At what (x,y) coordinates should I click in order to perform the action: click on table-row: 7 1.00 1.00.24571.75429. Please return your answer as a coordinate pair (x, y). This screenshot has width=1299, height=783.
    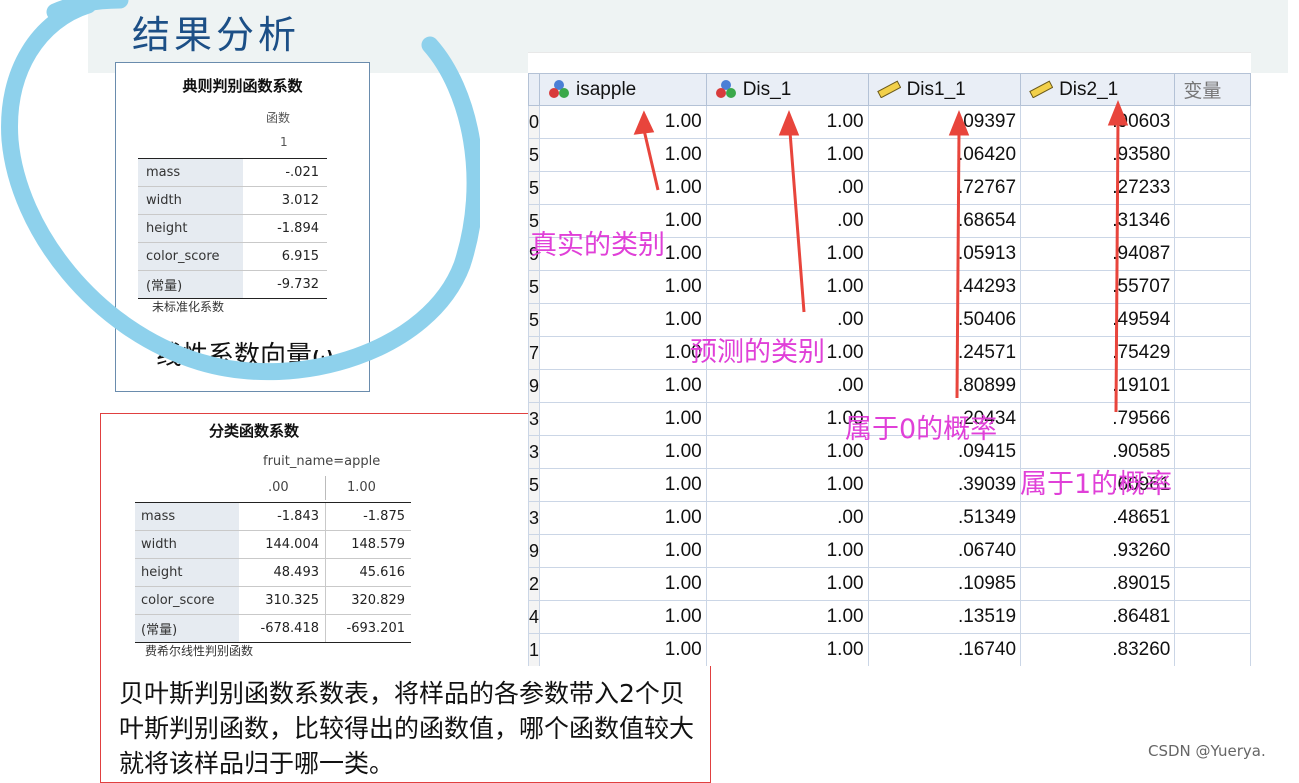
    Looking at the image, I should click on (889, 353).